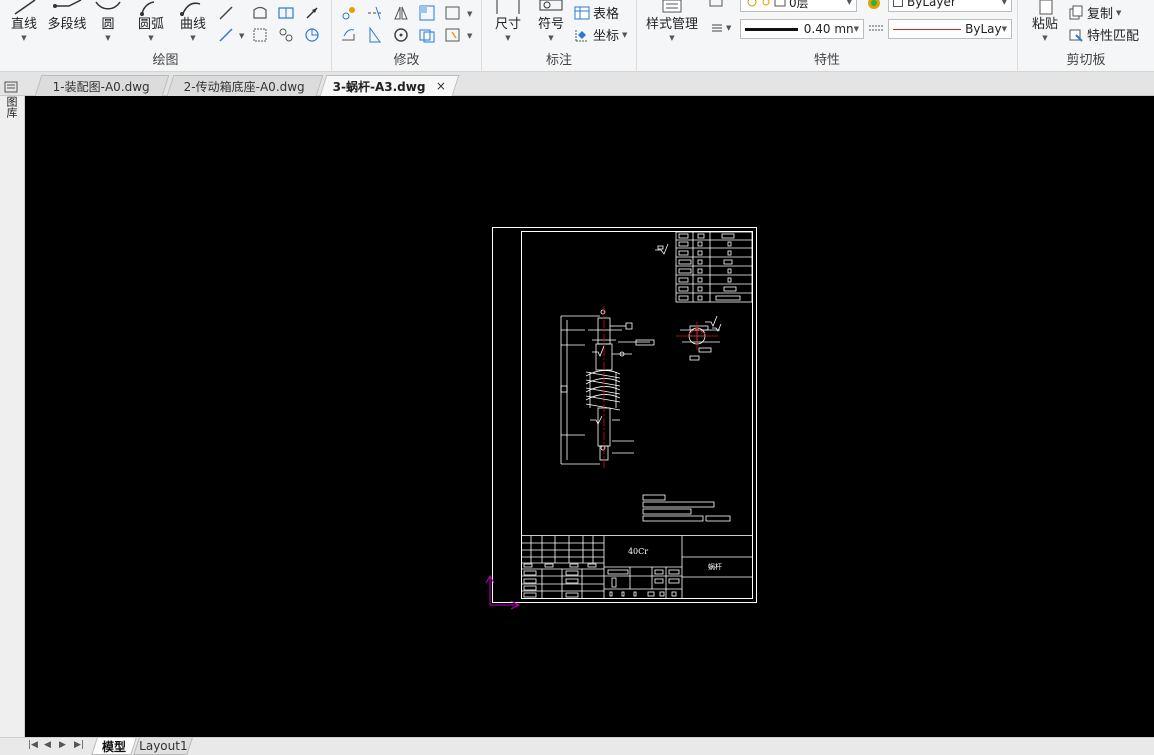 Image resolution: width=1154 pixels, height=755 pixels. Describe the element at coordinates (874, 6) in the screenshot. I see `color-wheel-icon` at that location.